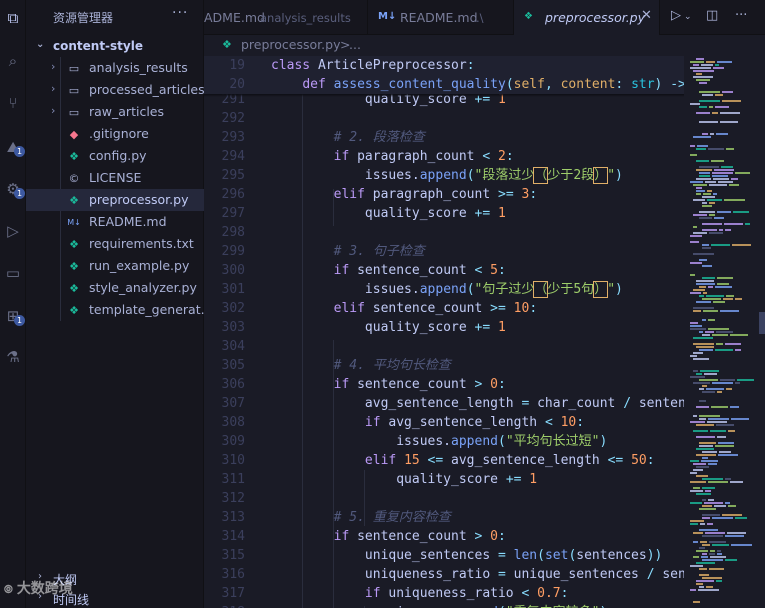  I want to click on code-text: class ArticlePreprocessor:, so click(373, 65).